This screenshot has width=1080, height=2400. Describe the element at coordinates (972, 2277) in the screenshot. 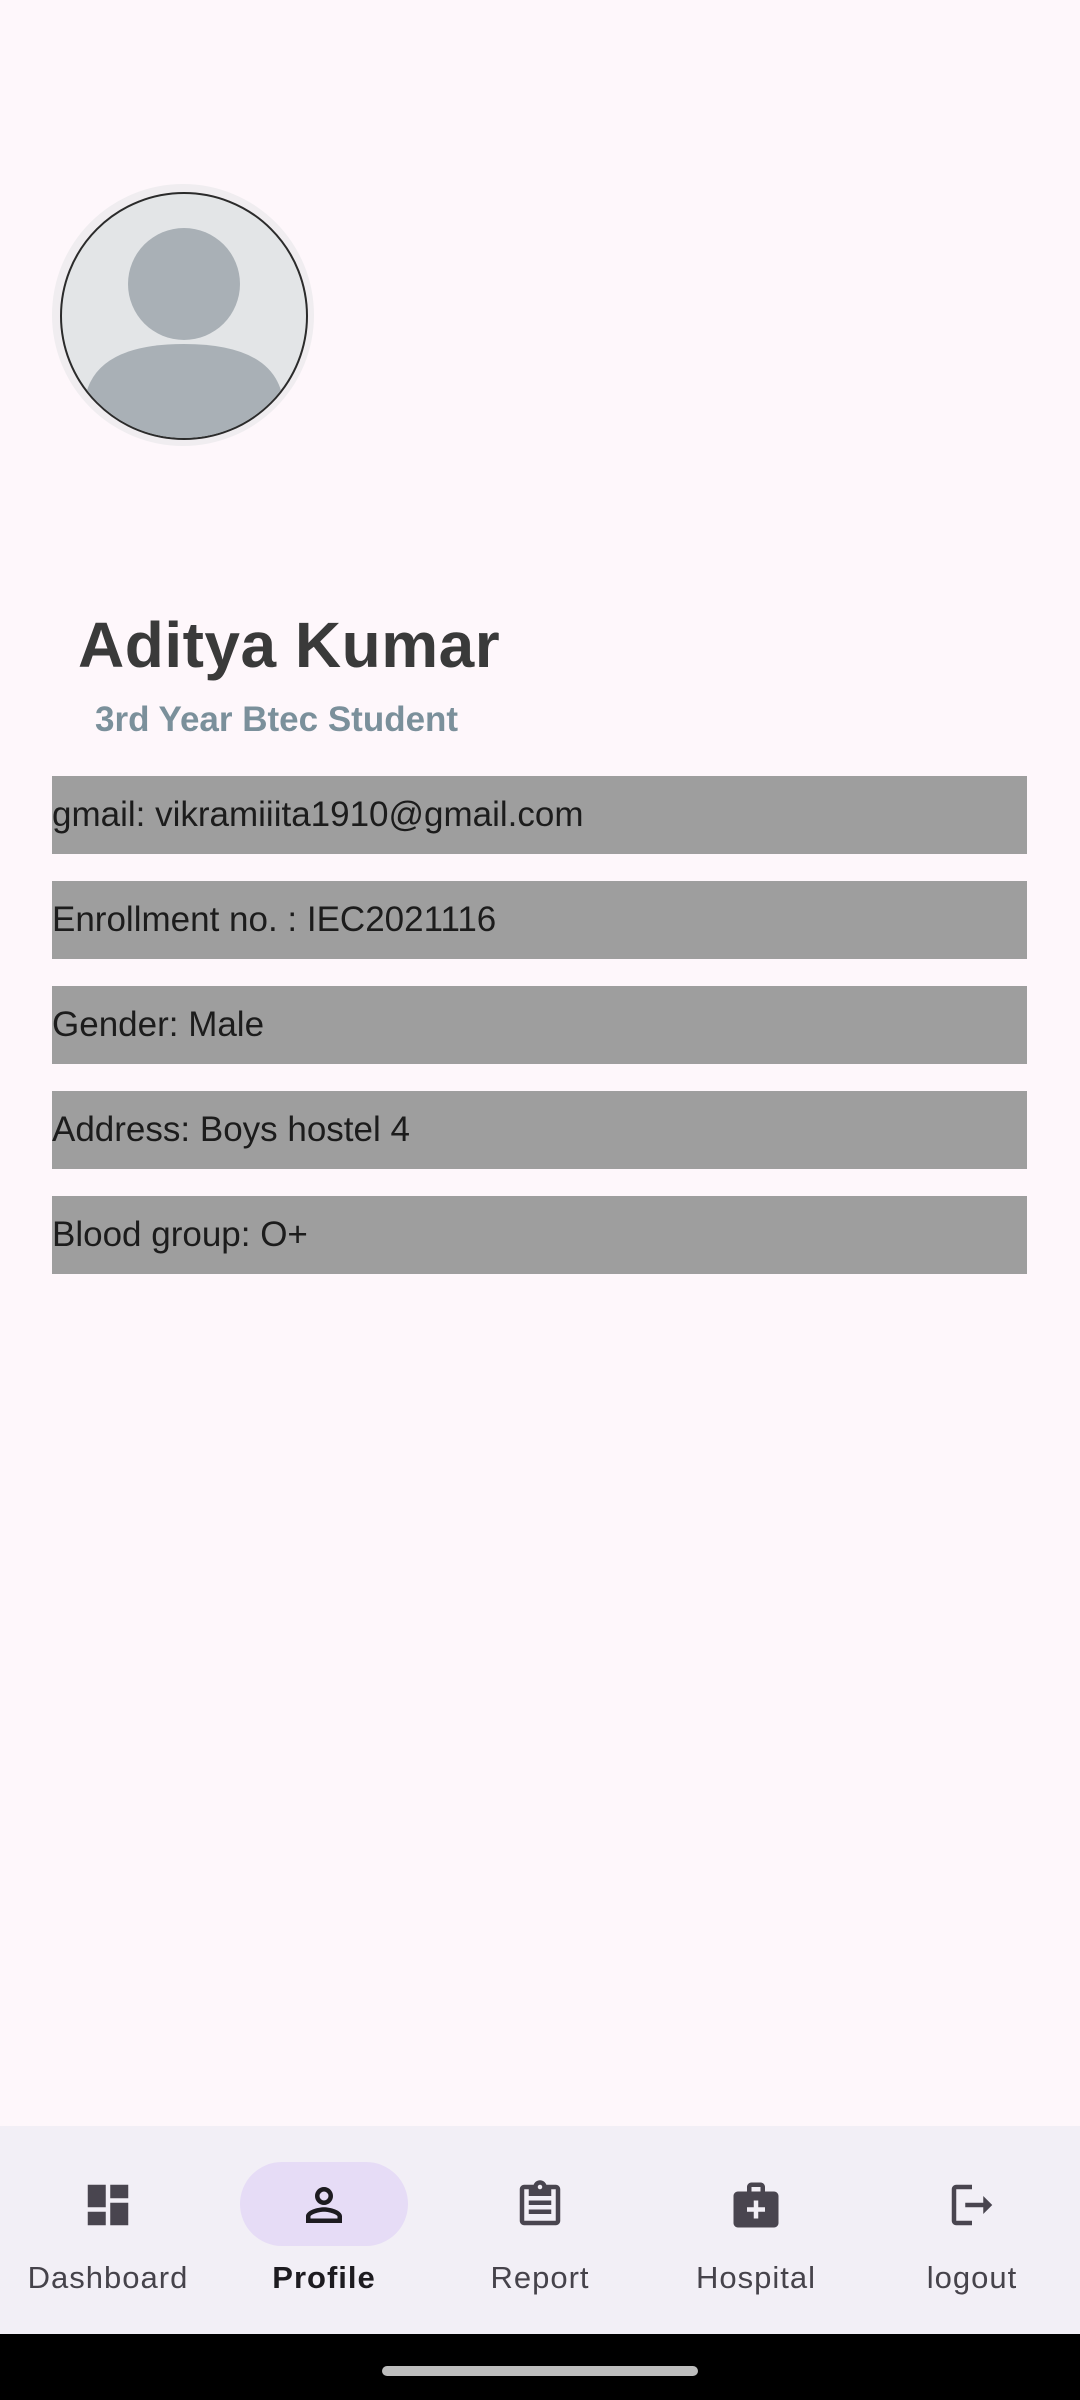

I see `nav-label-logout: logout` at that location.